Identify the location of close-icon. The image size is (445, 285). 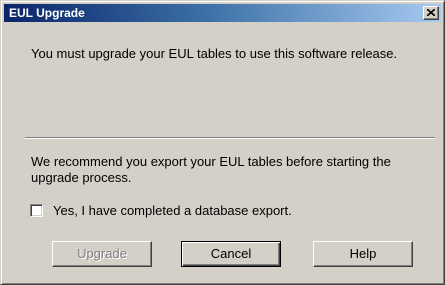
(431, 12).